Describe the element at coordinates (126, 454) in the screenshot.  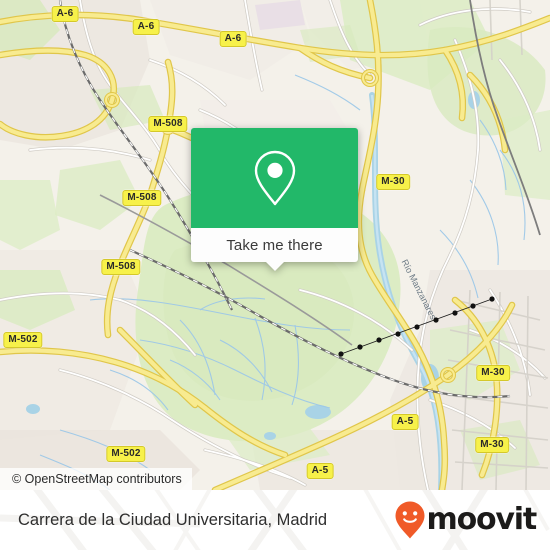
I see `road-shield-m502-2: M-502` at that location.